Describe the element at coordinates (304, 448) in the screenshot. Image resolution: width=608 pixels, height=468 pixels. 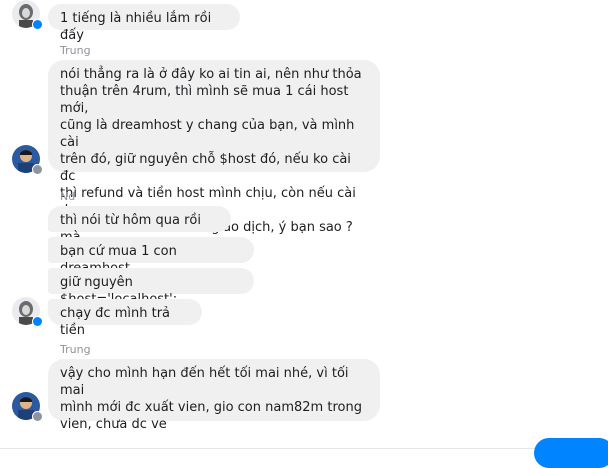
I see `composer-divider` at that location.